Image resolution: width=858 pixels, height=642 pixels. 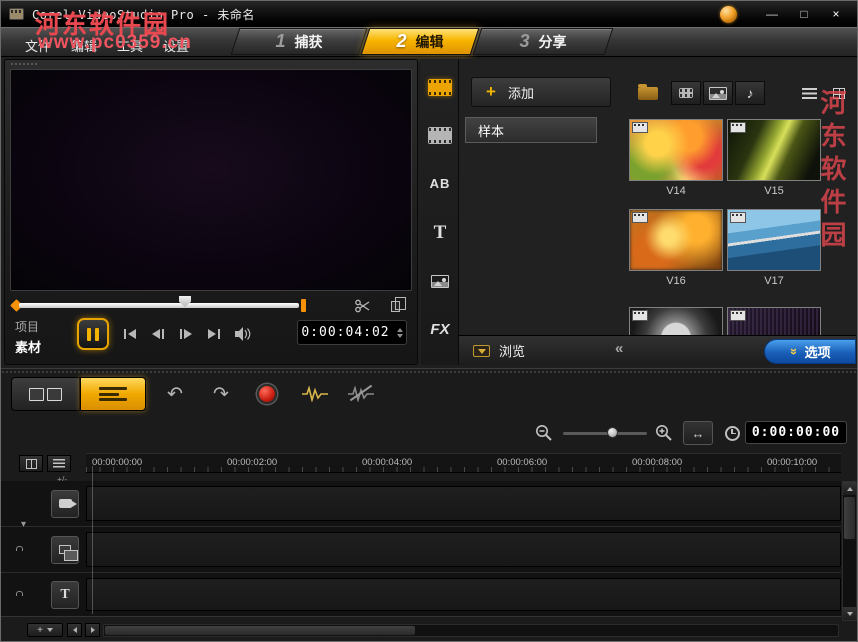 What do you see at coordinates (267, 394) in the screenshot?
I see `record-capture-button` at bounding box center [267, 394].